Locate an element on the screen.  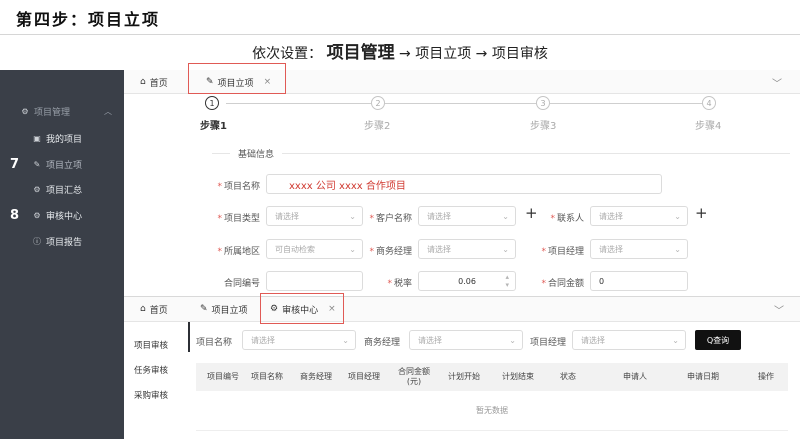
tax-rate-input: 0.06 ▴ ▾ is located at coordinates (467, 281).